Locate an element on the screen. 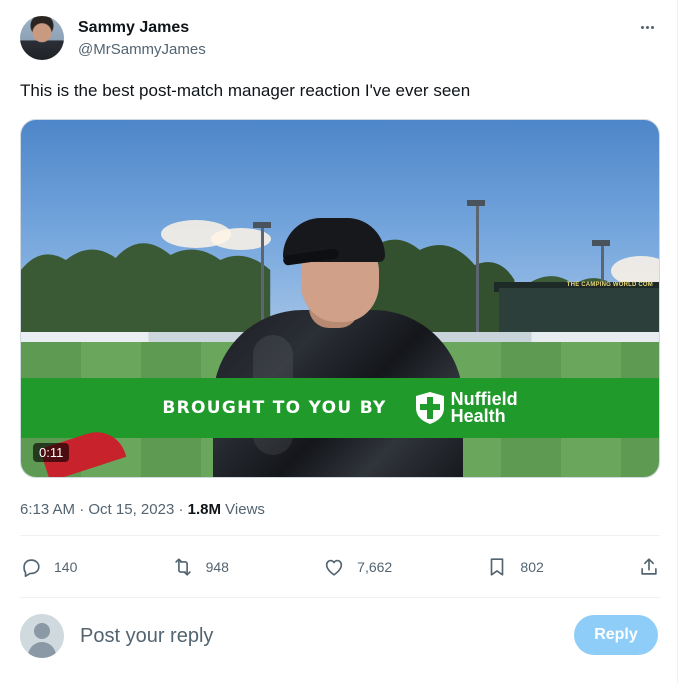 The image size is (700, 683). repost-count: 948 is located at coordinates (217, 567).